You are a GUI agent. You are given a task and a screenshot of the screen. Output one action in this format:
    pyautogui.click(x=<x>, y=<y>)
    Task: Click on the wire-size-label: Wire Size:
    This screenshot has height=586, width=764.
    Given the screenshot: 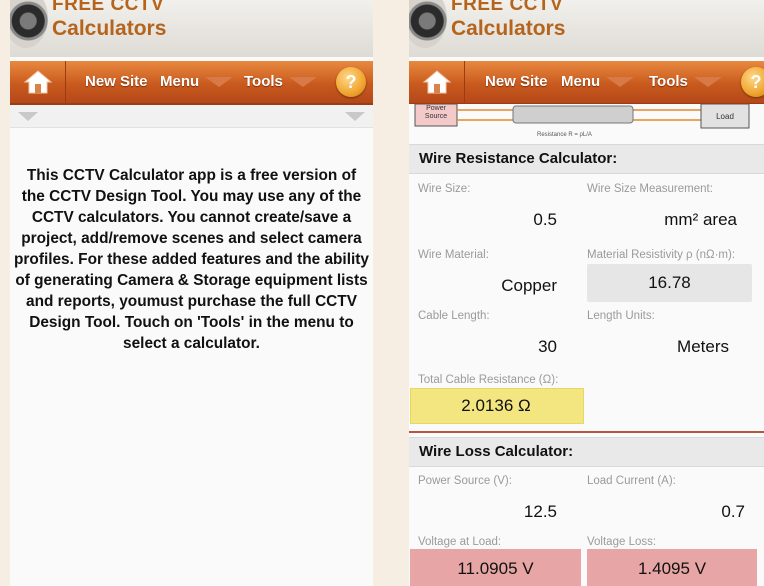 What is the action you would take?
    pyautogui.click(x=444, y=189)
    